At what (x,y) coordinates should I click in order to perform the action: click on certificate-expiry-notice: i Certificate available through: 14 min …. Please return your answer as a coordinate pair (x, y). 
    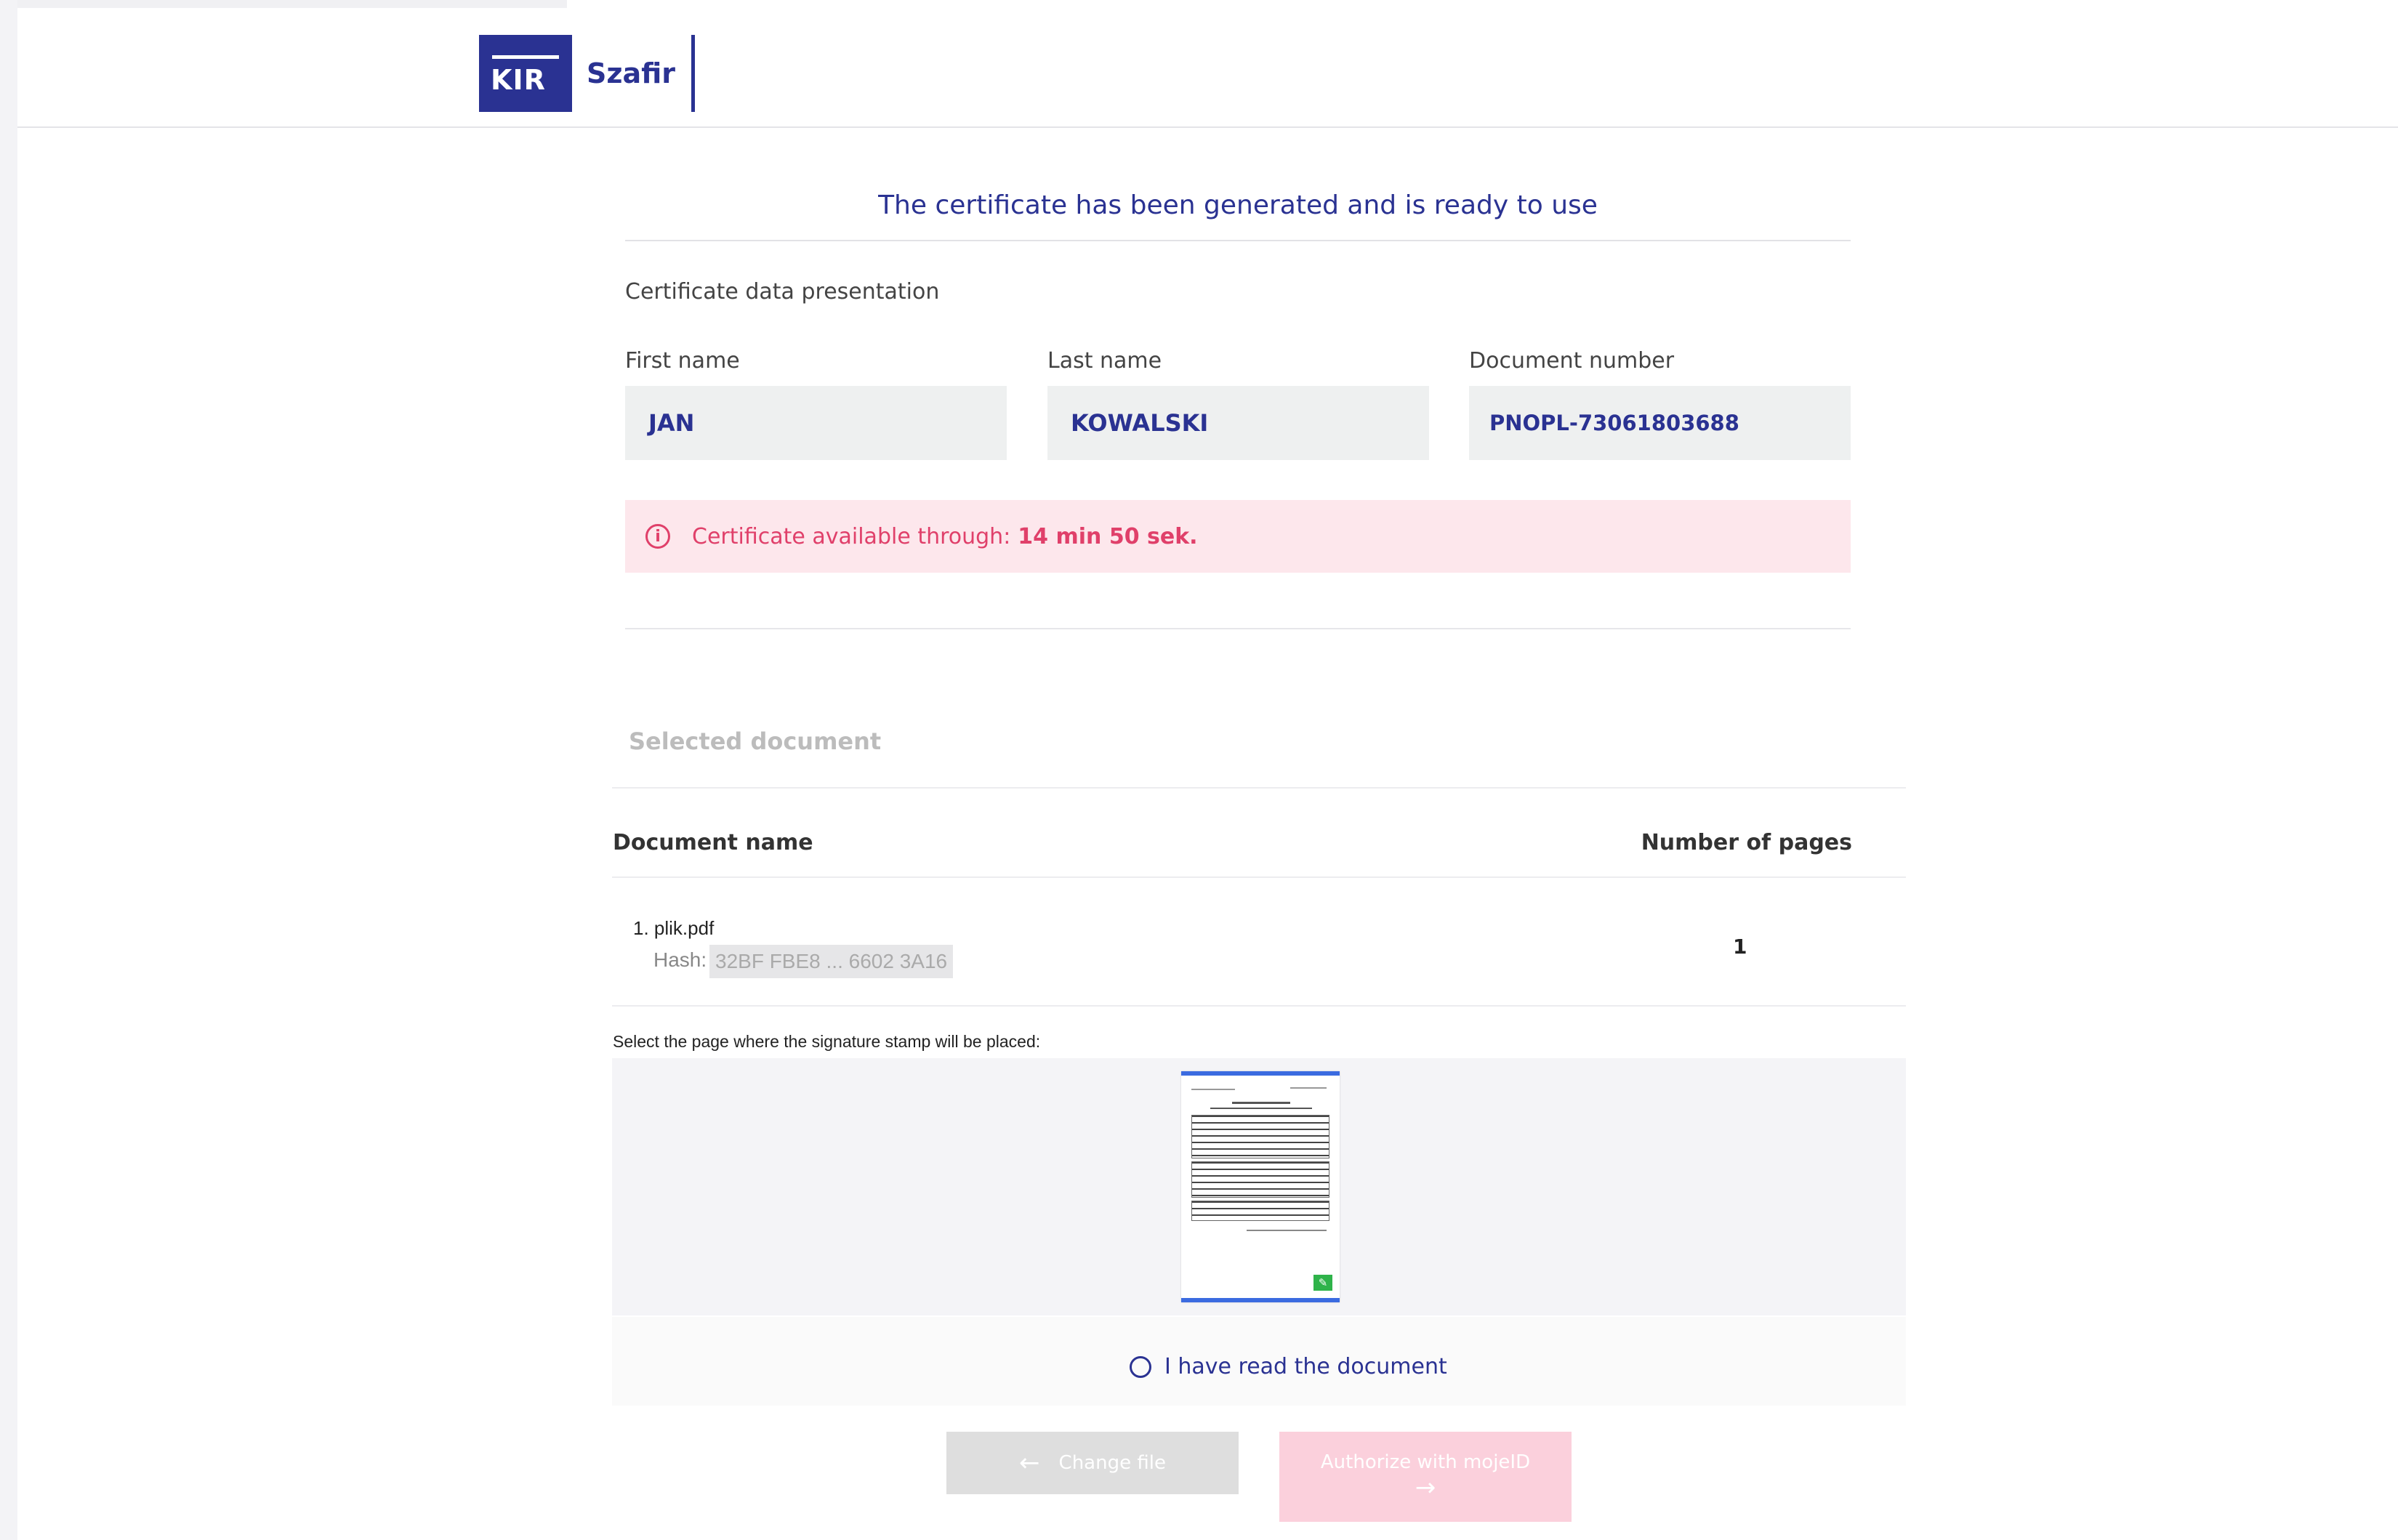
    Looking at the image, I should click on (1238, 536).